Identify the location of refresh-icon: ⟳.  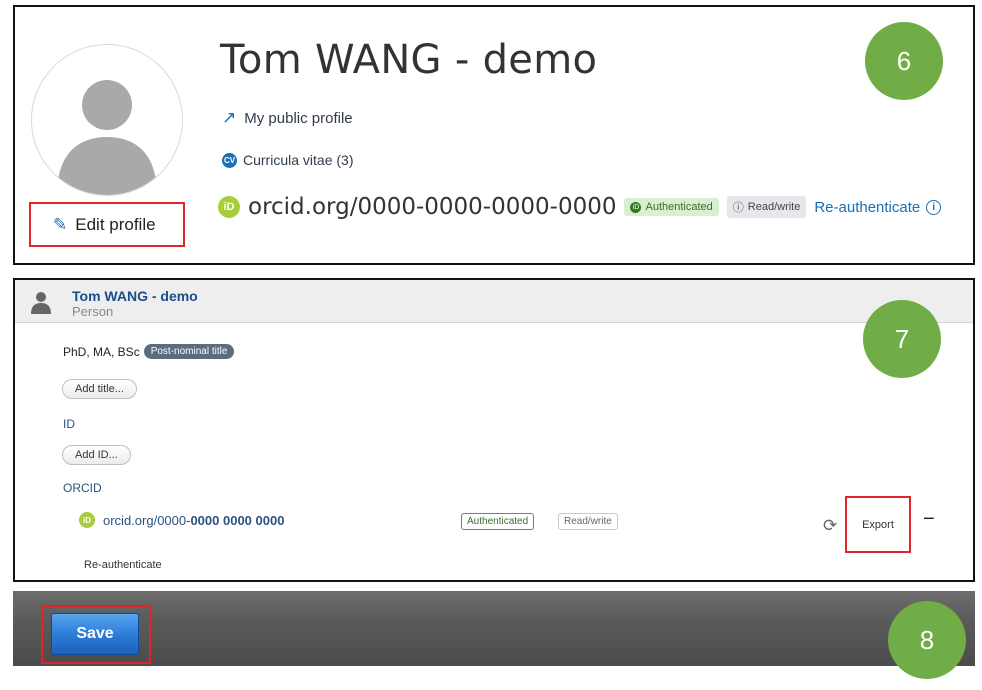
(830, 526).